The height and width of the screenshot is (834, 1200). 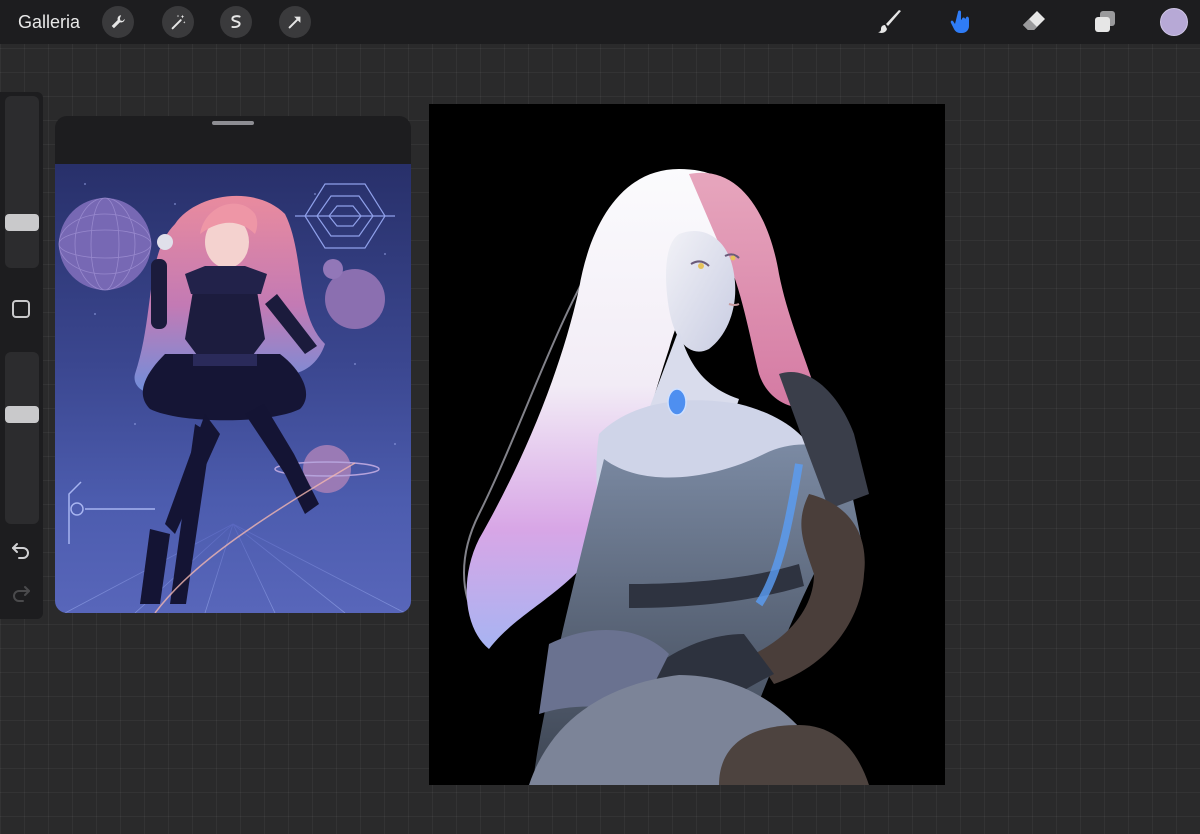 I want to click on wrench-icon, so click(x=118, y=22).